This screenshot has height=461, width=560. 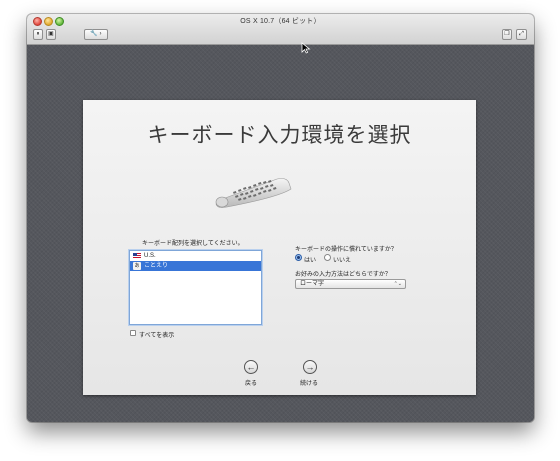 I want to click on settings-button: 🔧 ›, so click(x=96, y=34).